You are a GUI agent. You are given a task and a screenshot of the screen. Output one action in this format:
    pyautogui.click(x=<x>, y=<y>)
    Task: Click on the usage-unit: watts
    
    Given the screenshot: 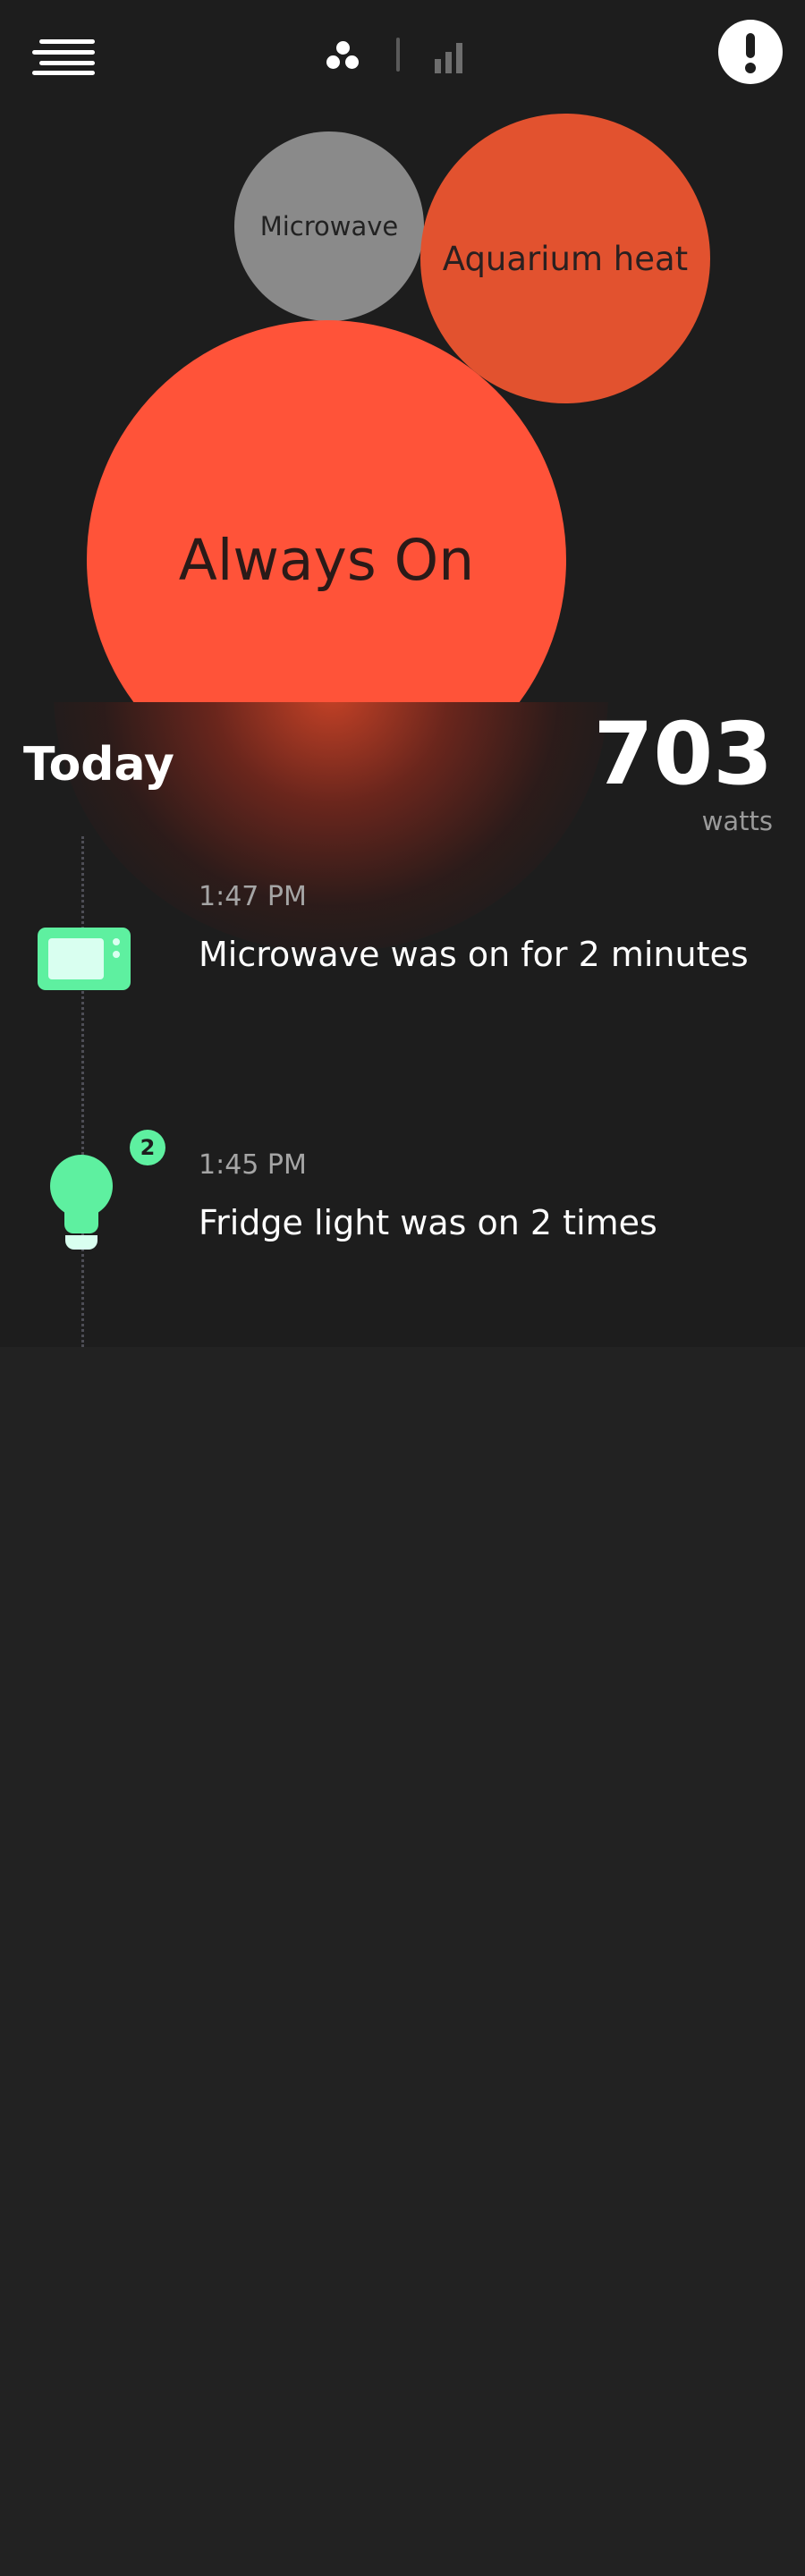 What is the action you would take?
    pyautogui.click(x=737, y=821)
    